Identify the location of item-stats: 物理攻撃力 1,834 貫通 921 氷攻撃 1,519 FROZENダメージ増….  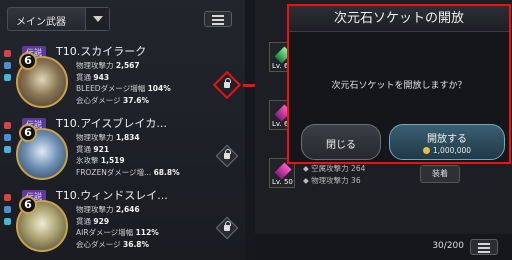
(128, 155).